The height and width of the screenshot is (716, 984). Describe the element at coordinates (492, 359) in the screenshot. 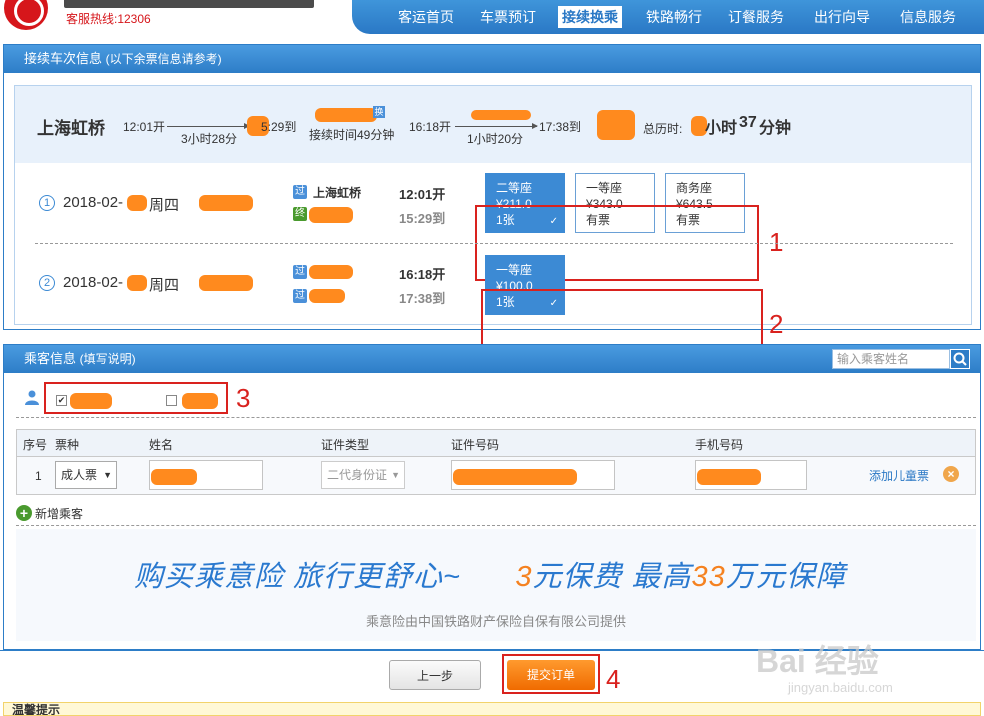

I see `passenger-panel-header: 乘客信息 (填写说明) 输入乘客姓名` at that location.